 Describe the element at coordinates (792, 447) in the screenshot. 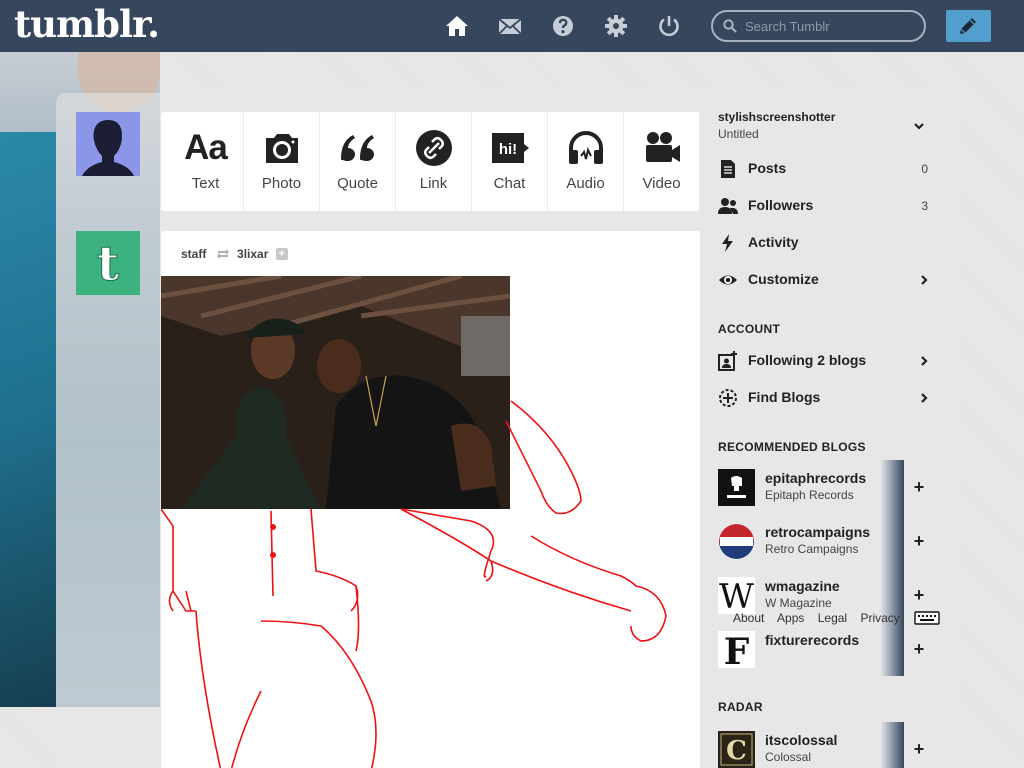

I see `recommended-blogs-heading: RECOMMENDED BLOGS` at that location.